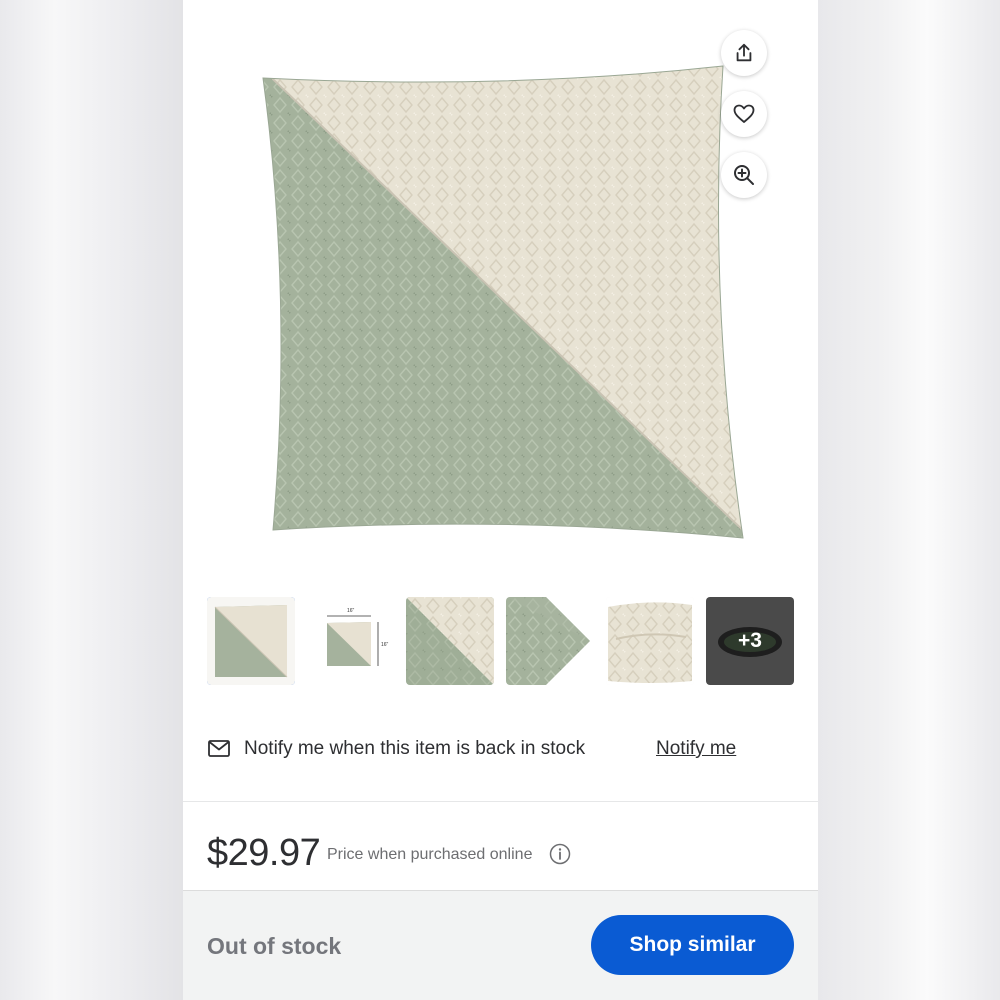  I want to click on thumbnail-corner-image, so click(550, 641).